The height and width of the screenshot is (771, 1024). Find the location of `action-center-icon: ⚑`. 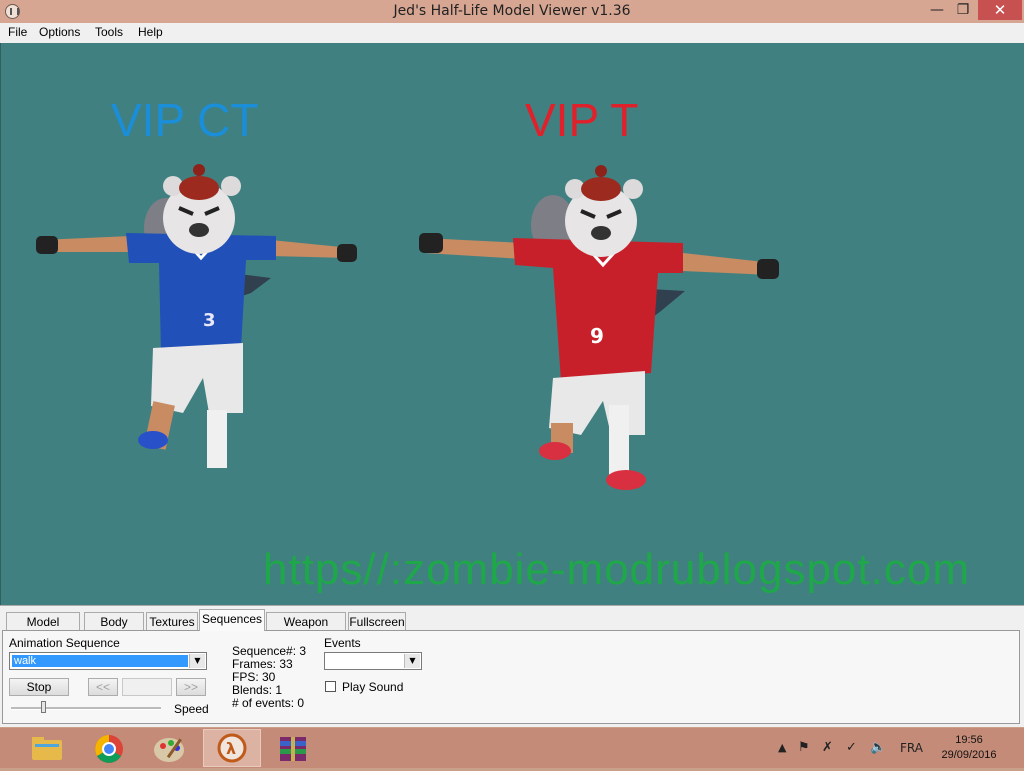

action-center-icon: ⚑ is located at coordinates (804, 748).